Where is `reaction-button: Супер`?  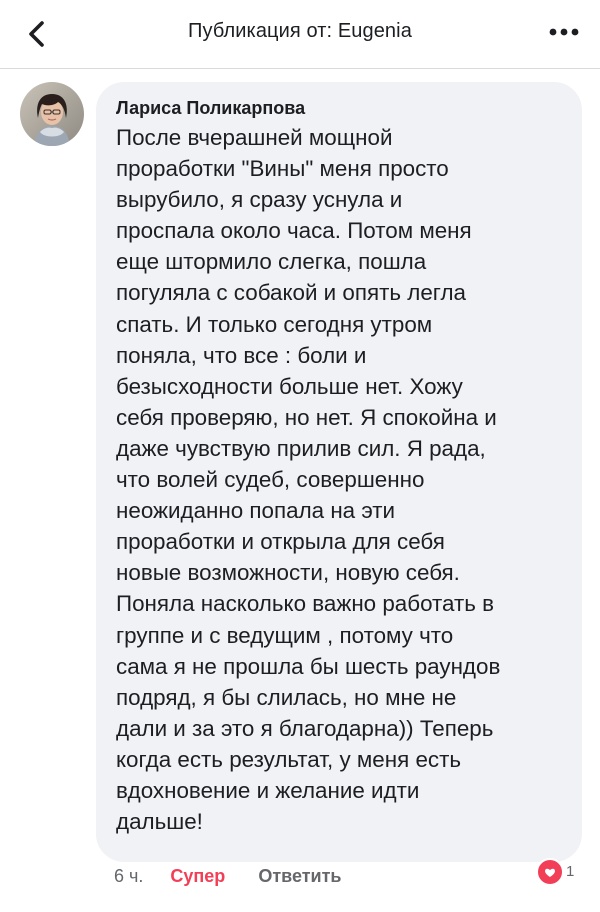
reaction-button: Супер is located at coordinates (197, 876).